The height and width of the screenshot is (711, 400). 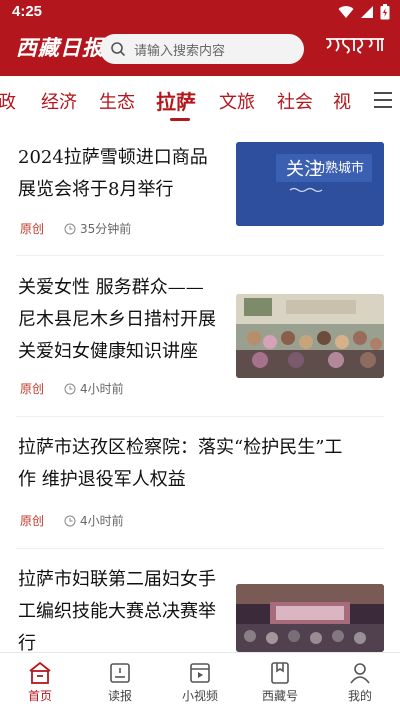 What do you see at coordinates (118, 49) in the screenshot?
I see `search-icon` at bounding box center [118, 49].